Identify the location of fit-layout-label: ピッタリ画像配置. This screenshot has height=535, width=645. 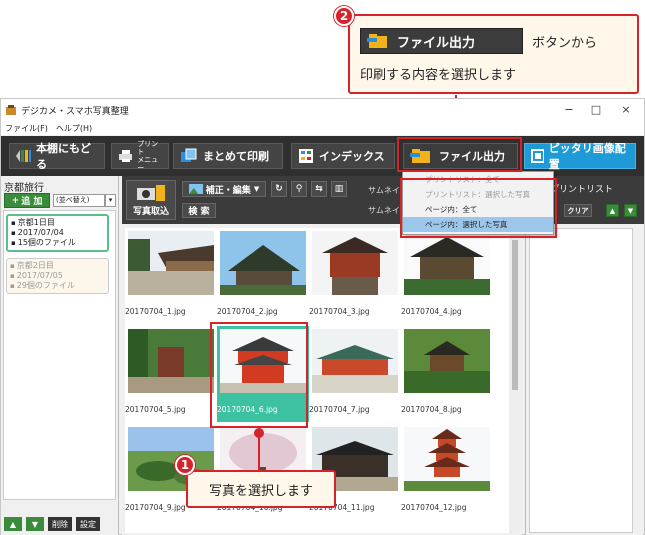
(587, 156).